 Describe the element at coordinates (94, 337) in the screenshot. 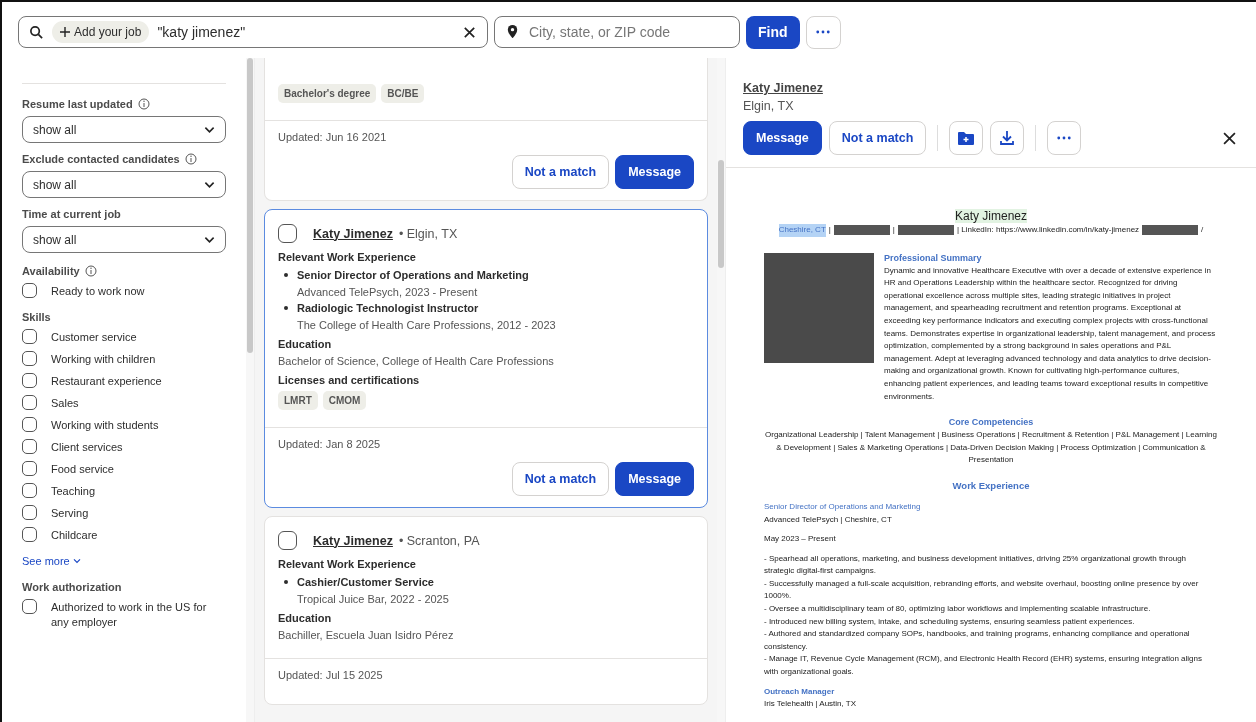

I see `checkbox-label: Customer service` at that location.